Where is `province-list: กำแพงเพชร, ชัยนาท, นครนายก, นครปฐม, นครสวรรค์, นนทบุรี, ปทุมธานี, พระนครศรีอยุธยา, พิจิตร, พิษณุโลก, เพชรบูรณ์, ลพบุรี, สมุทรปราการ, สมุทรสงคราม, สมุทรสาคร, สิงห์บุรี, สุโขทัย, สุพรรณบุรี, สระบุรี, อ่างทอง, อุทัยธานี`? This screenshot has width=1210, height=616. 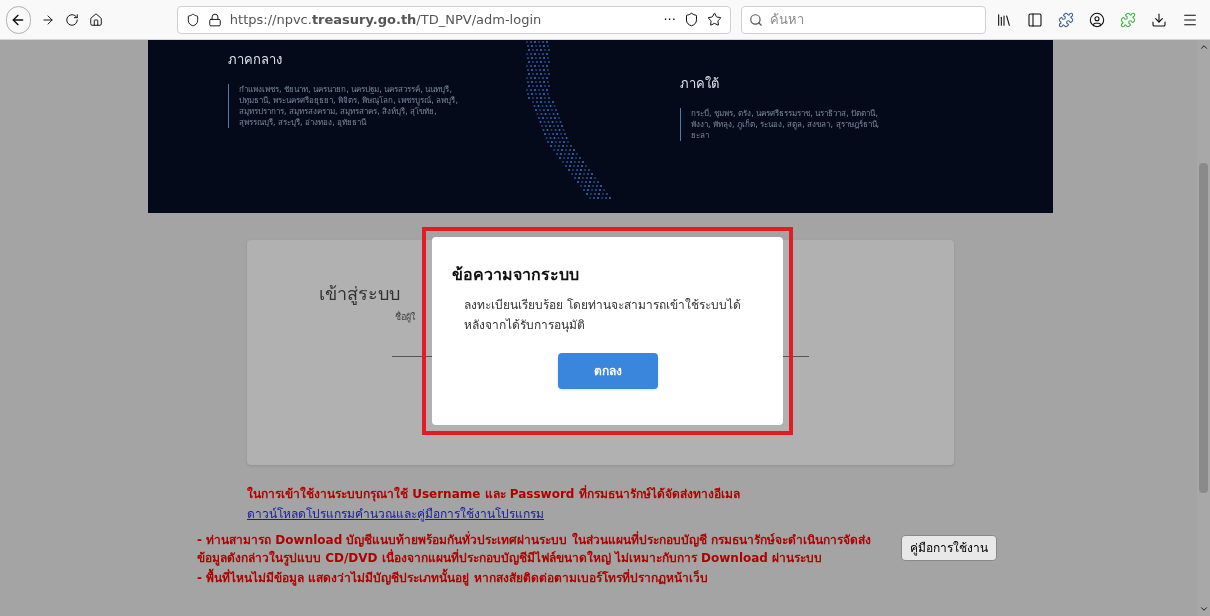
province-list: กำแพงเพชร, ชัยนาท, นครนายก, นครปฐม, นครสวรรค์, นนทบุรี, ปทุมธานี, พระนครศรีอยุธยา, พิจิตร, พิษณุโลก, เพชรบูรณ์, ลพบุรี, สมุทรปราการ, สมุทรสงคราม, สมุทรสาคร, สิงห์บุรี, สุโขทัย, สุพรรณบุรี, สระบุรี, อ่างทอง, อุทัยธานี is located at coordinates (343, 105).